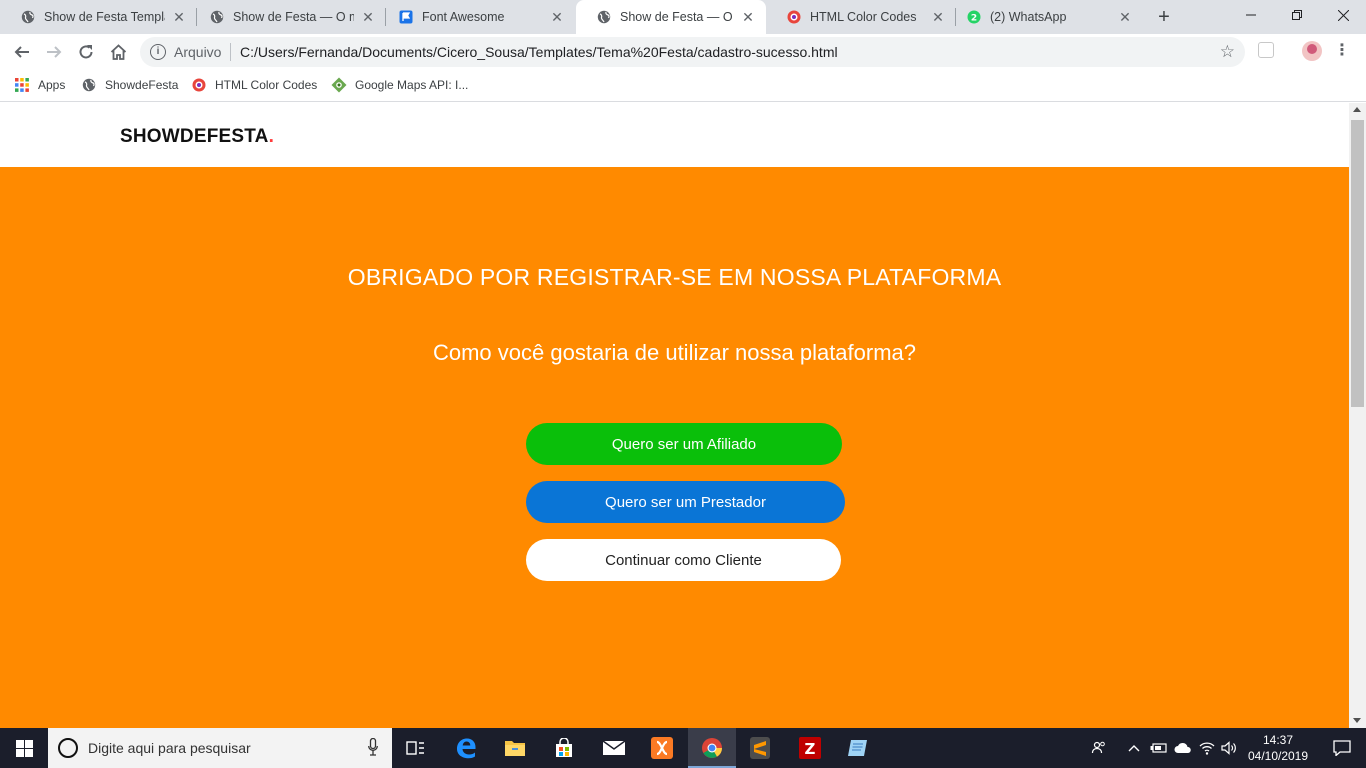  I want to click on forward-arrow-icon, so click(54, 52).